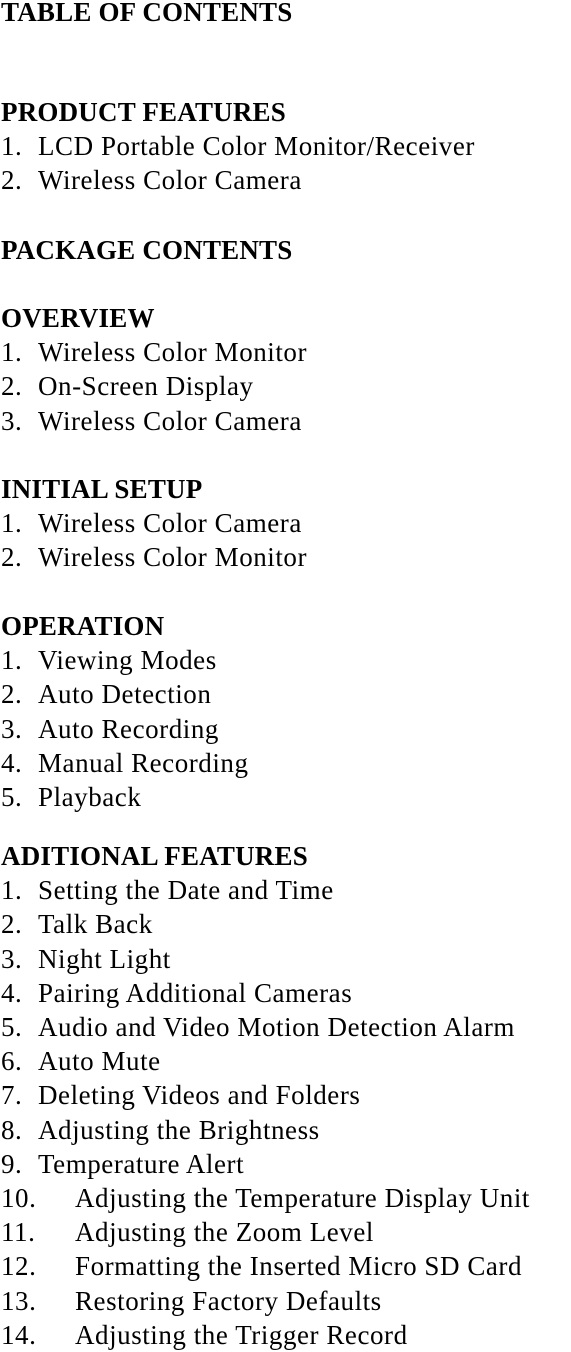 Image resolution: width=571 pixels, height=1352 pixels. I want to click on toc-entry-label: Playback, so click(90, 797).